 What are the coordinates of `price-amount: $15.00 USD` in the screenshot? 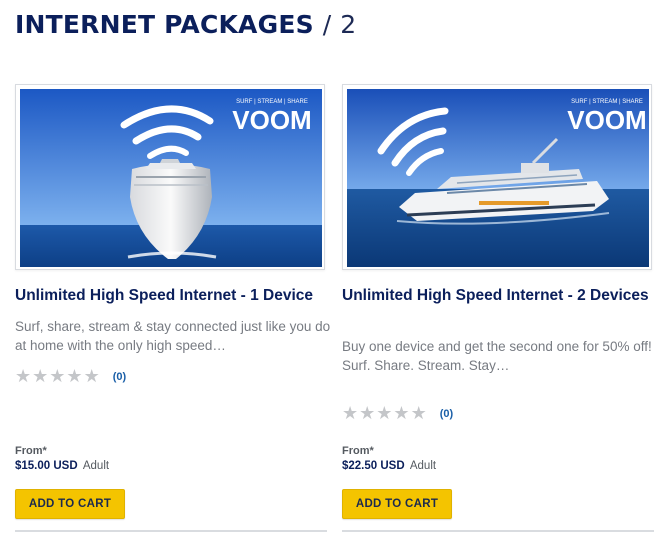 It's located at (46, 466).